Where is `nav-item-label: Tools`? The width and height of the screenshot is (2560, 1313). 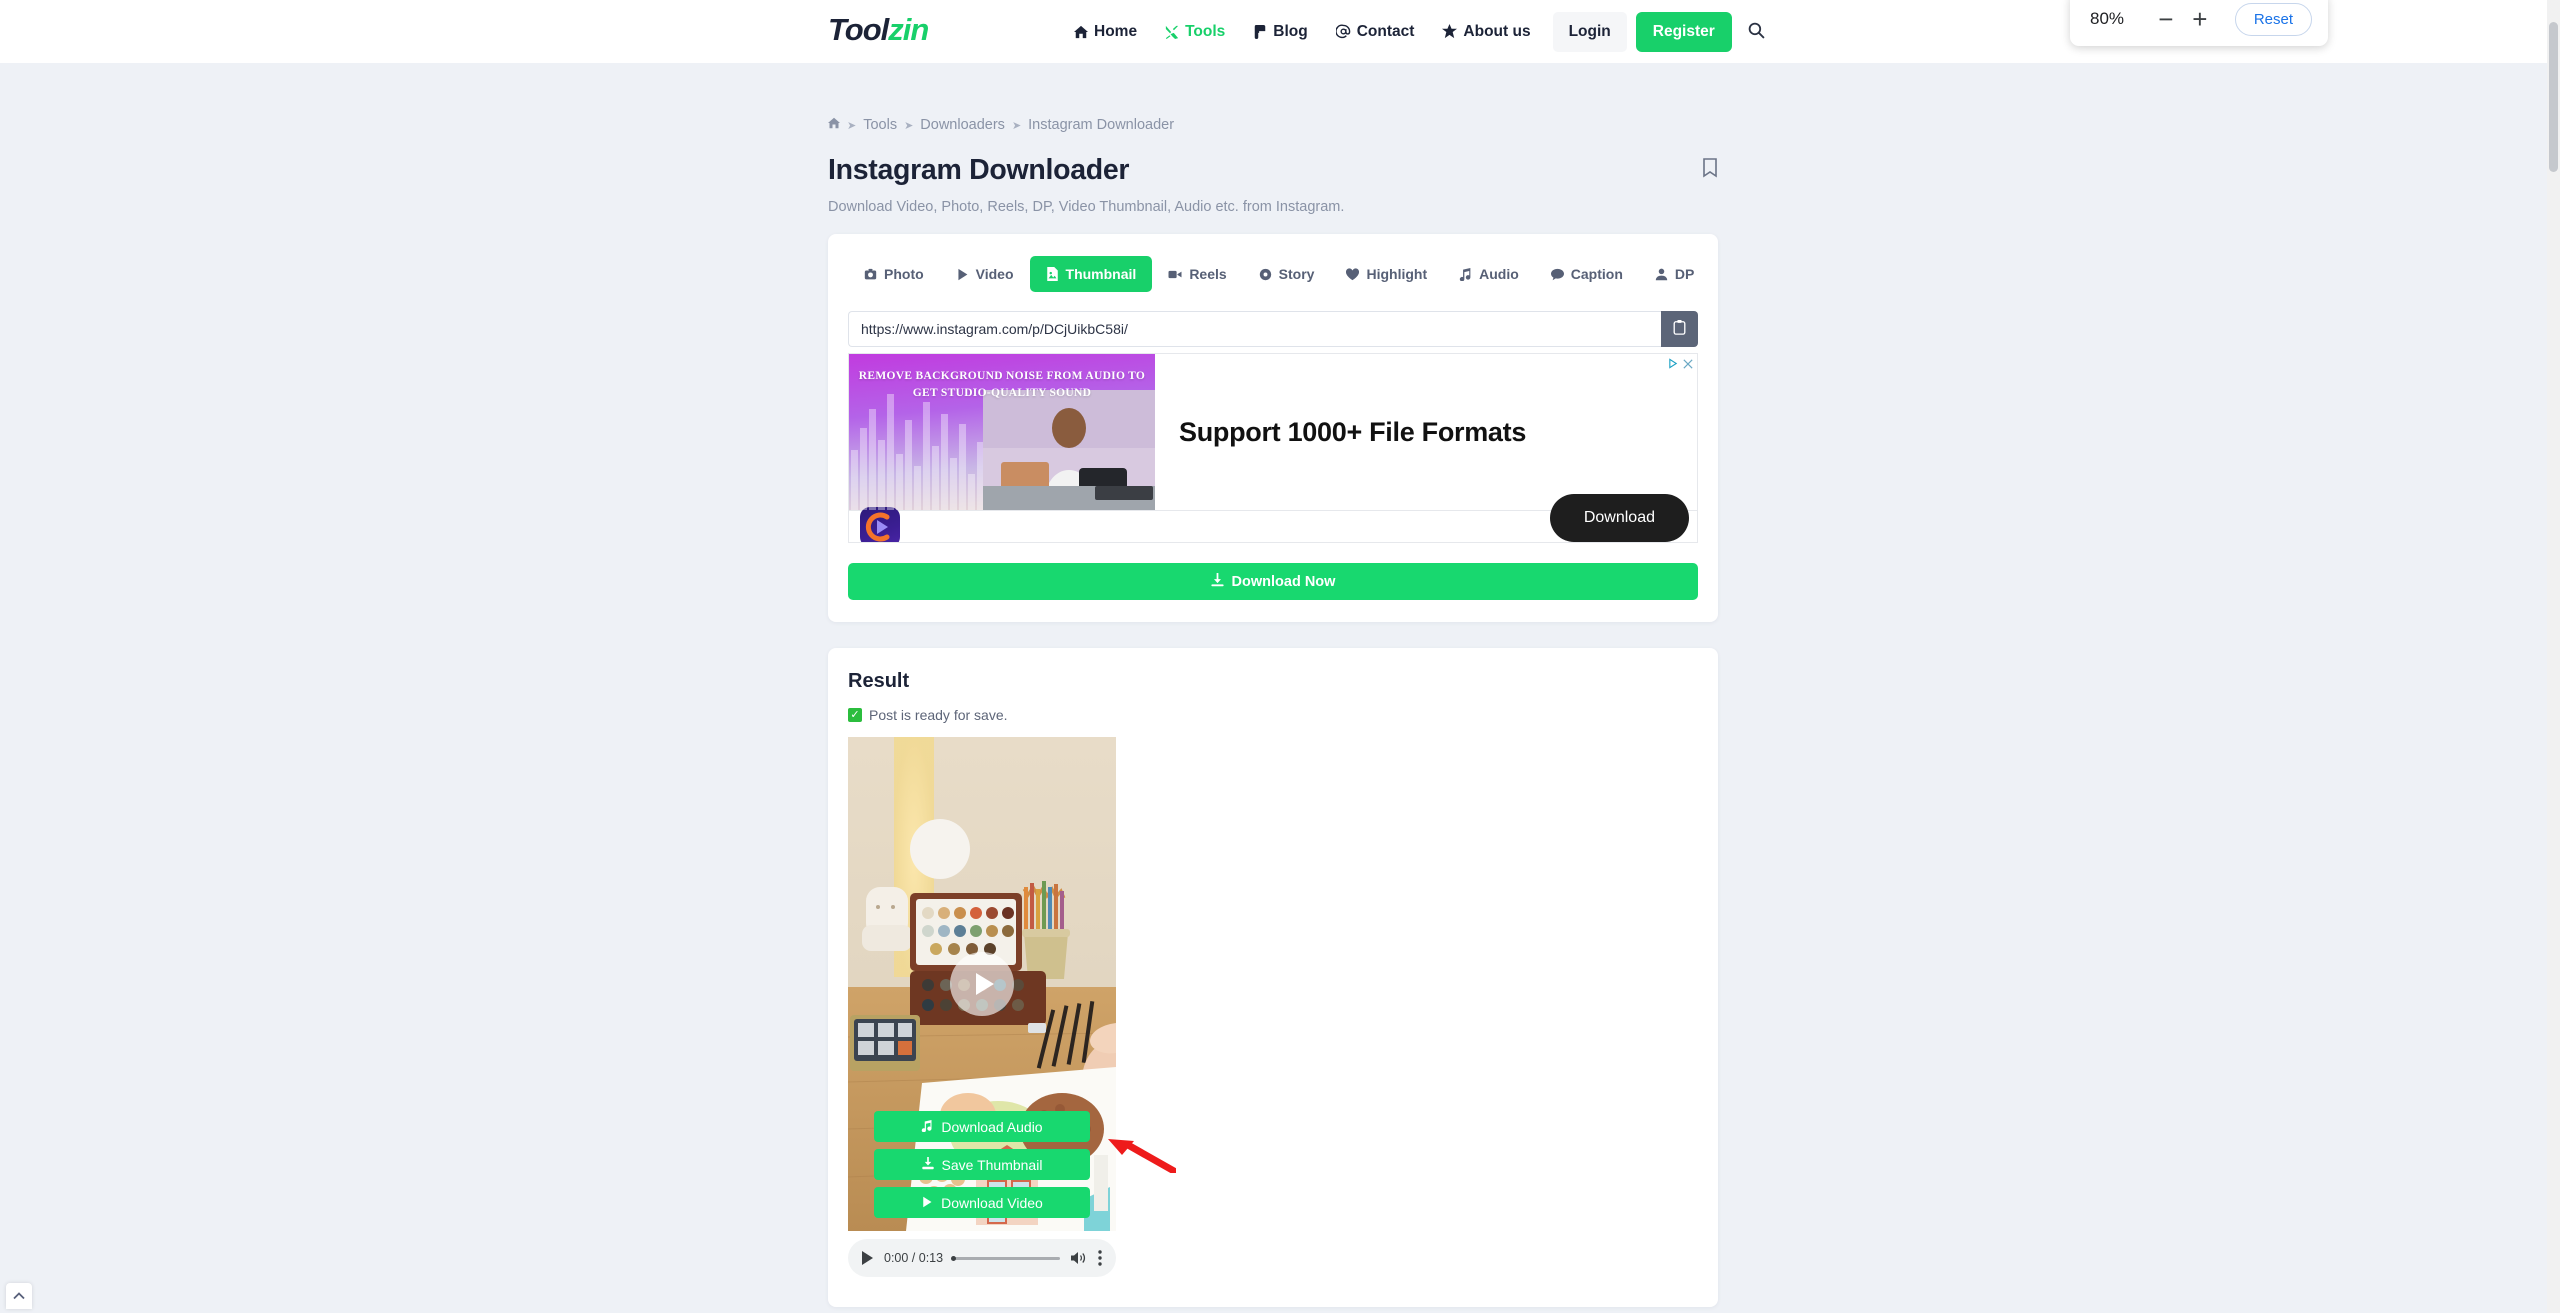 nav-item-label: Tools is located at coordinates (1205, 31).